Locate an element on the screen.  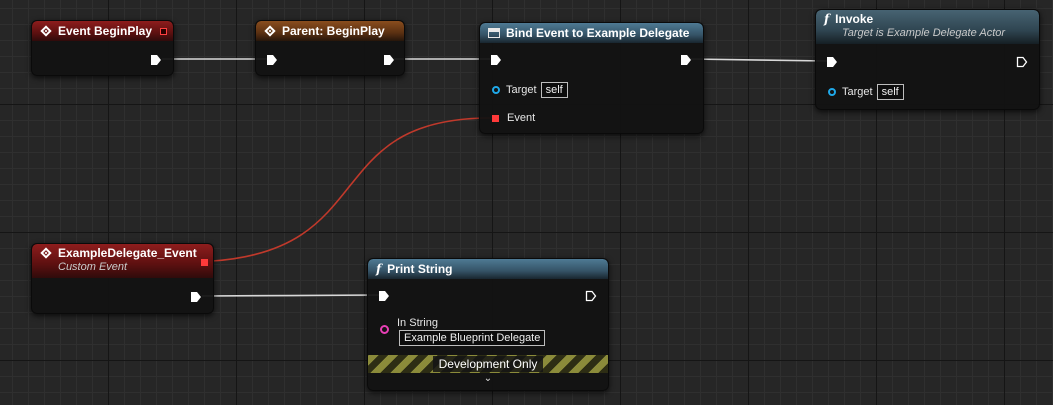
node-header: Event BeginPlay is located at coordinates (102, 31).